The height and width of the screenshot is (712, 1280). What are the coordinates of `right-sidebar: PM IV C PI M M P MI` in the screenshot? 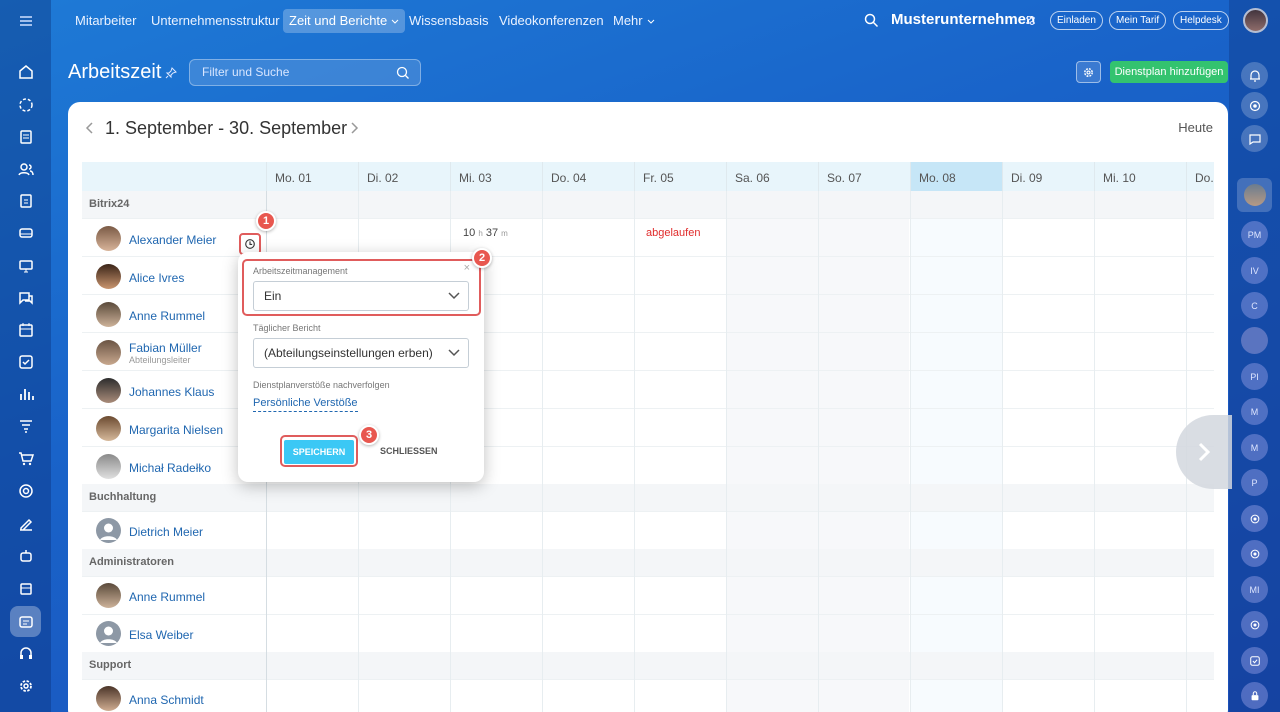 It's located at (1254, 356).